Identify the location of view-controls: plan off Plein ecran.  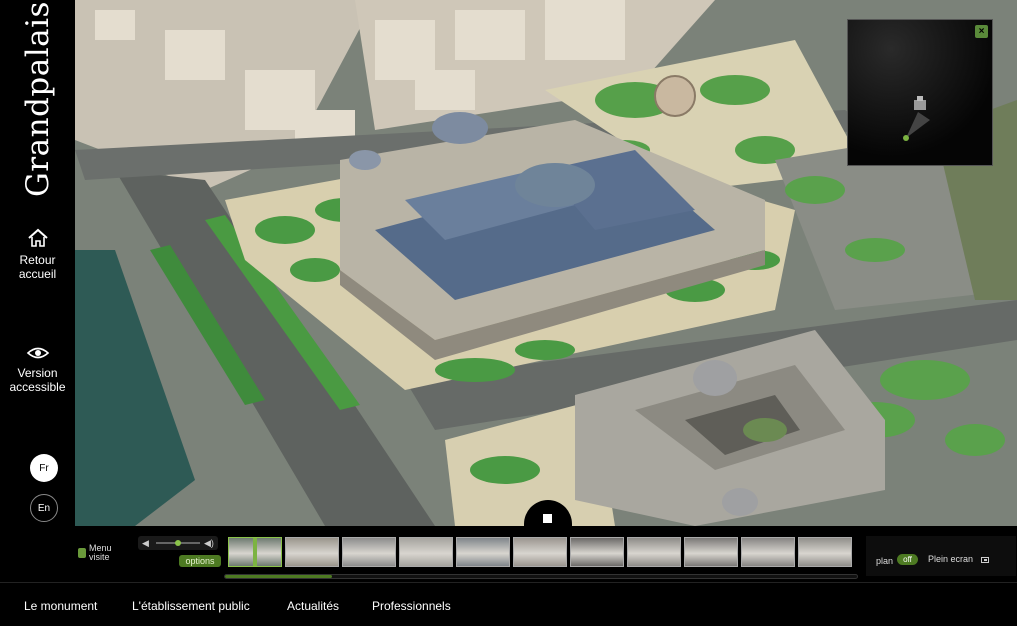
(941, 556).